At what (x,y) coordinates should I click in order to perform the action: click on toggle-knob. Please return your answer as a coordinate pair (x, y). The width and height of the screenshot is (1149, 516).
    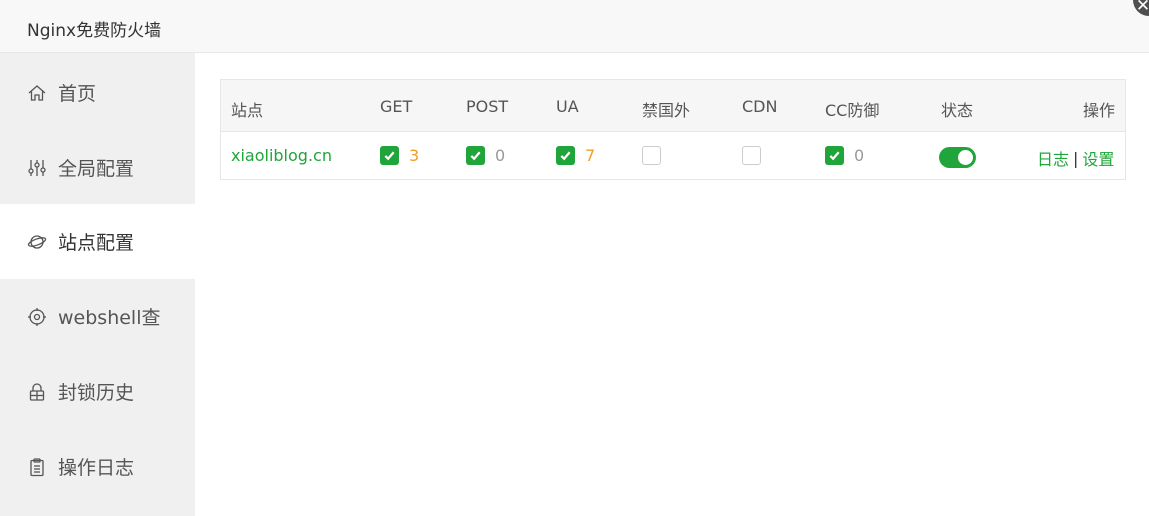
    Looking at the image, I should click on (965, 157).